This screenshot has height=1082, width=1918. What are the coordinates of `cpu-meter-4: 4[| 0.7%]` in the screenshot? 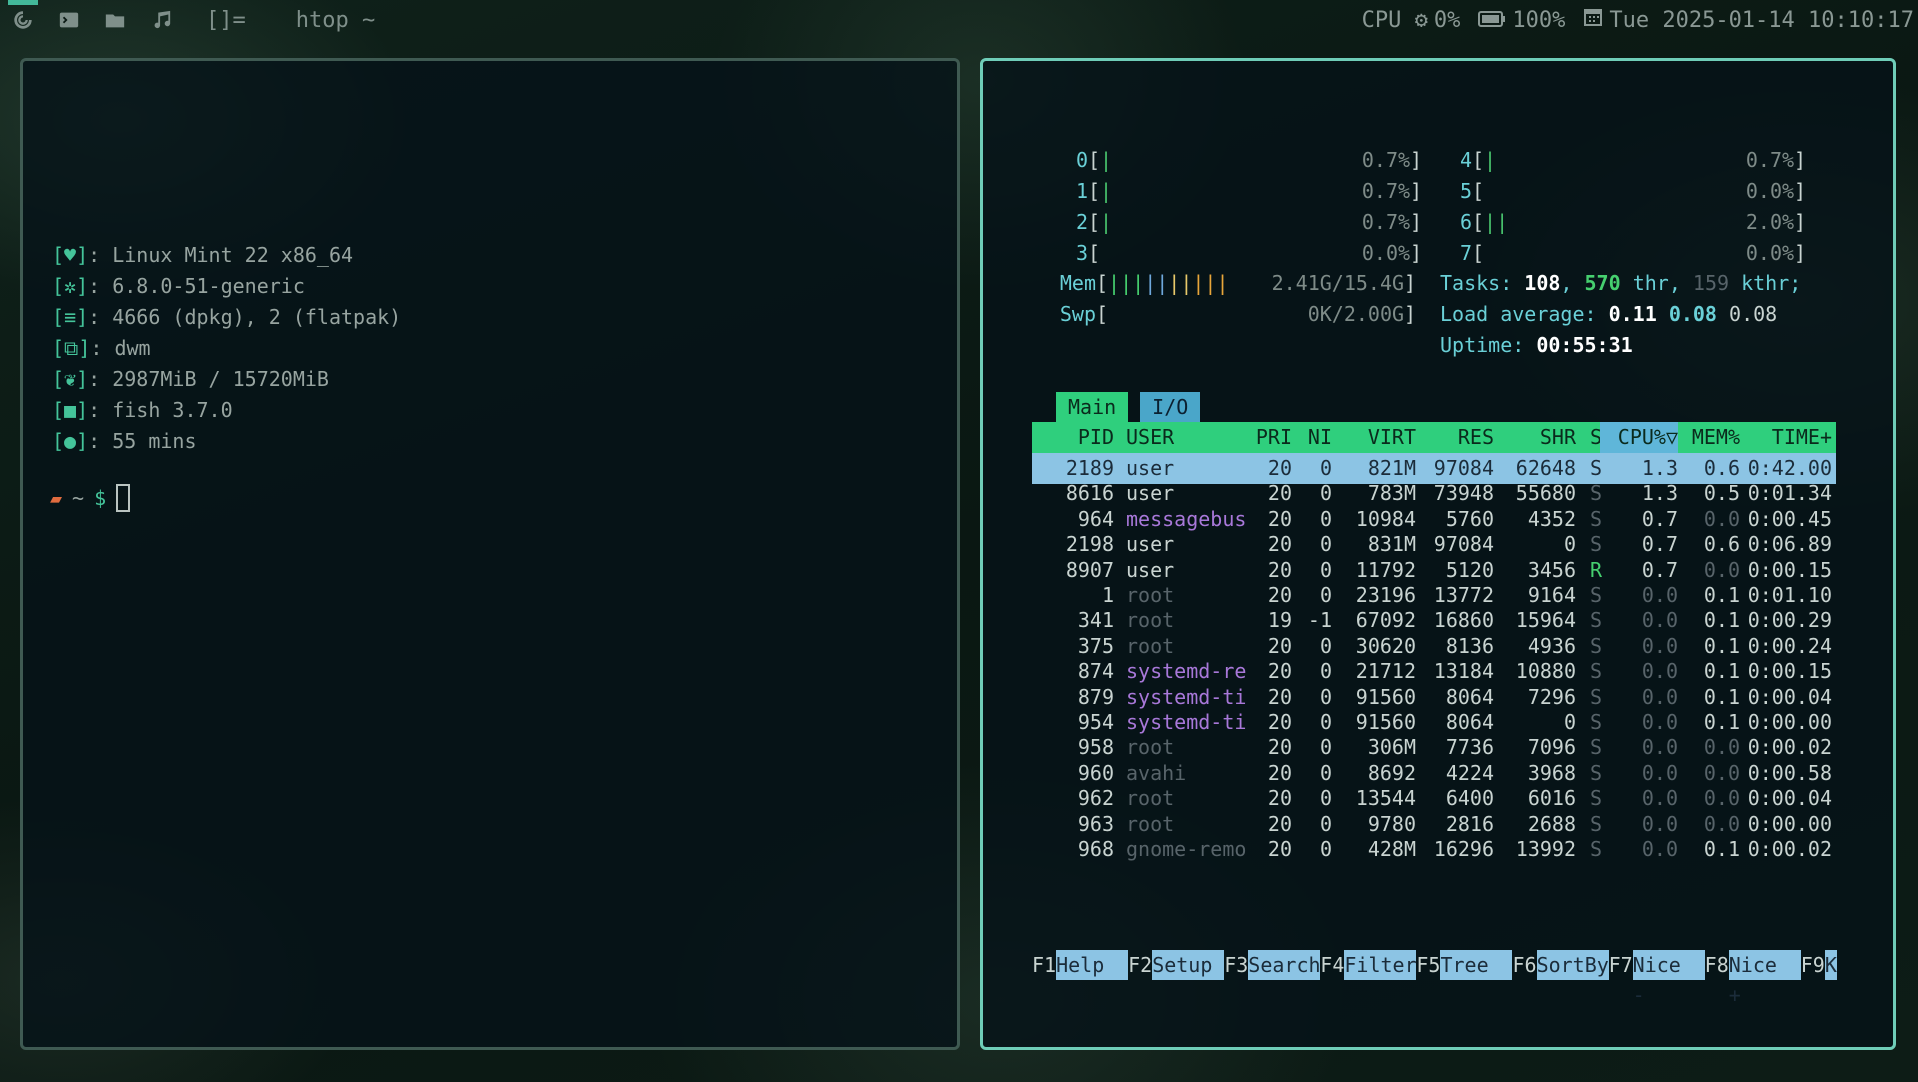 It's located at (1625, 160).